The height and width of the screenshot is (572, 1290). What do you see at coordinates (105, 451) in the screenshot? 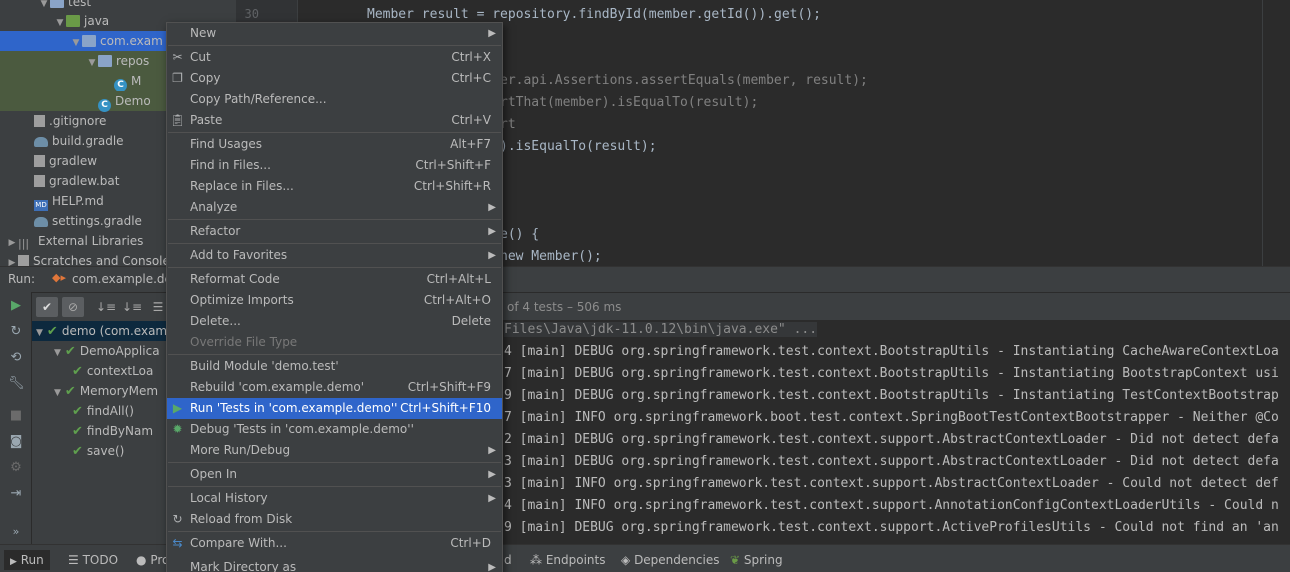
I see `test-label: save()` at bounding box center [105, 451].